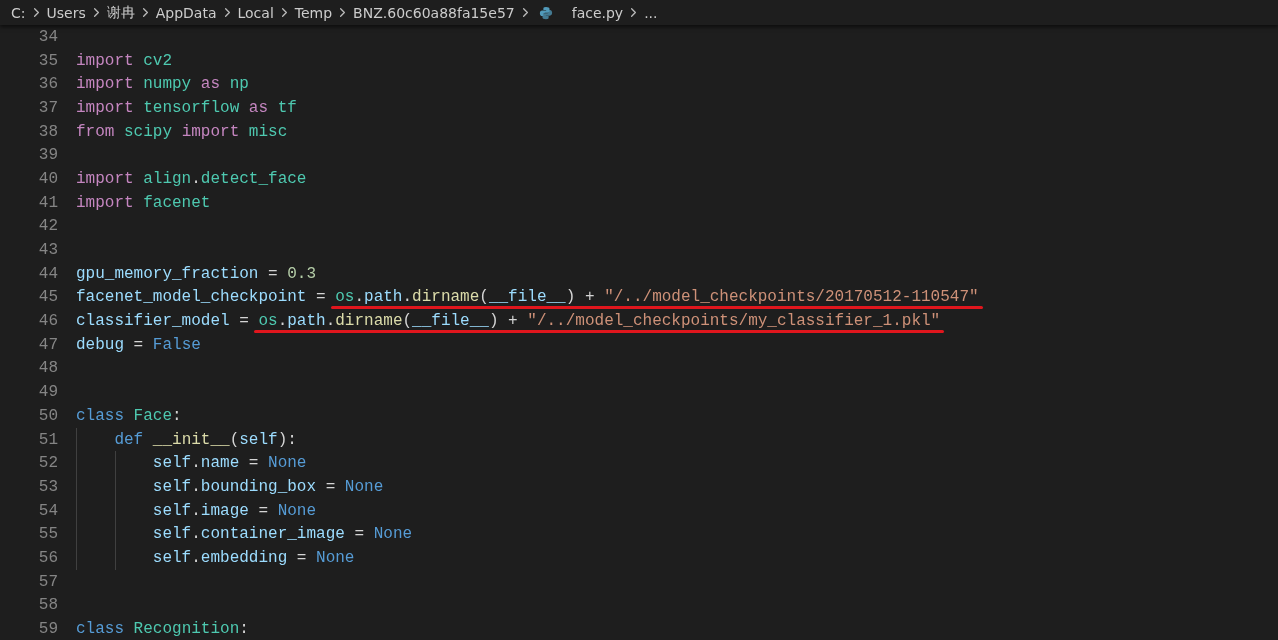 The height and width of the screenshot is (640, 1278). I want to click on breadcrumb-item: C:, so click(18, 12).